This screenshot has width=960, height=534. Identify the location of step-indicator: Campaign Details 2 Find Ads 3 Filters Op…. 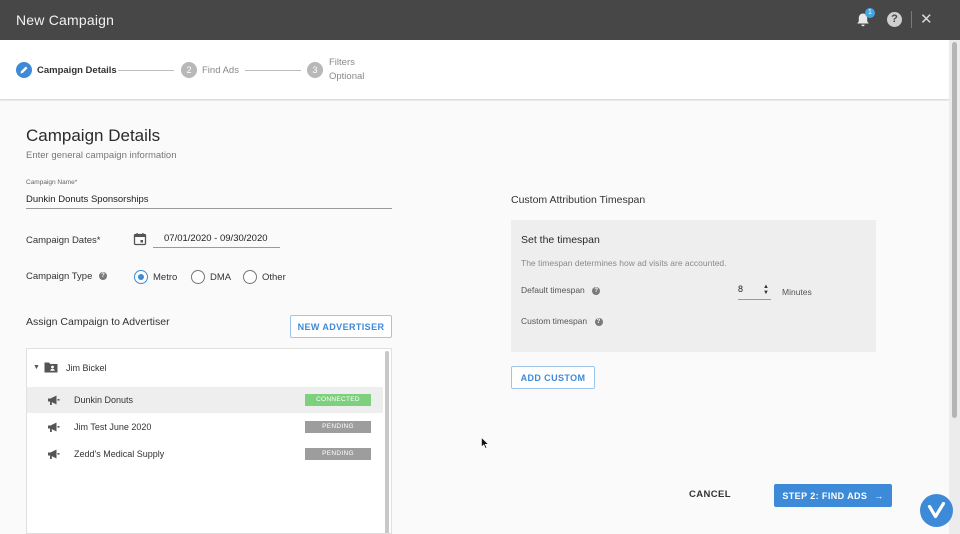
(474, 70).